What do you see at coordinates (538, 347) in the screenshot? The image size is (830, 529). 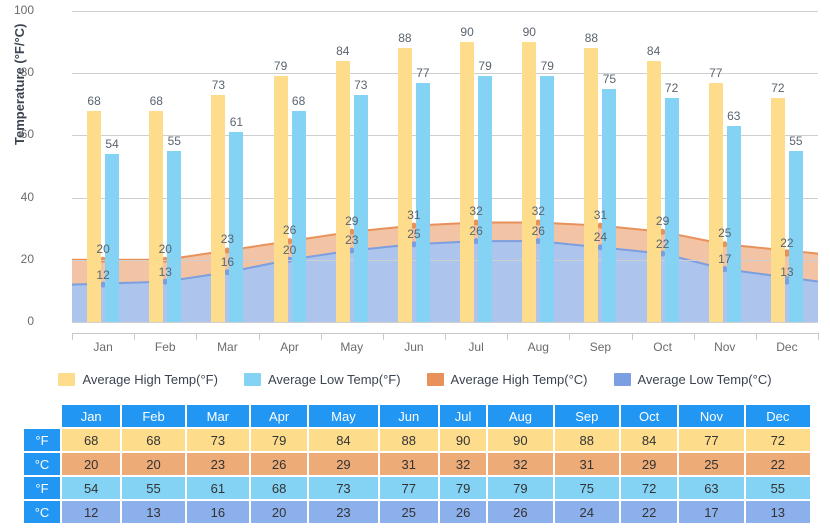 I see `x-axis-label-aug: Aug` at bounding box center [538, 347].